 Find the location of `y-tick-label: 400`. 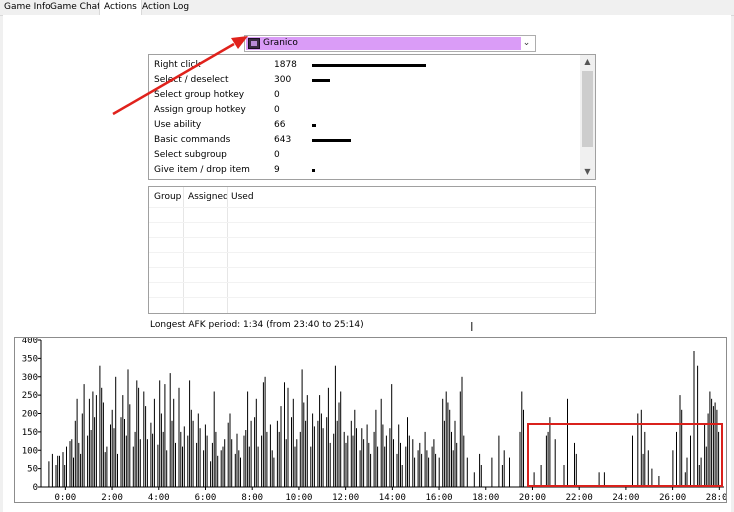

y-tick-label: 400 is located at coordinates (30, 342).